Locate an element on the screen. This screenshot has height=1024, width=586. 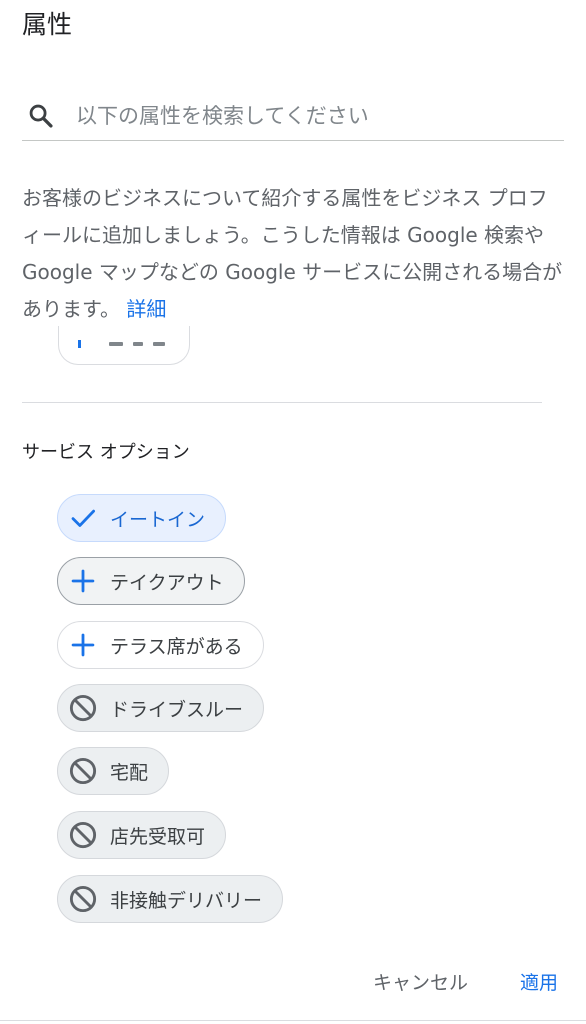
dialog-actions: キャンセル 適用 is located at coordinates (465, 981).